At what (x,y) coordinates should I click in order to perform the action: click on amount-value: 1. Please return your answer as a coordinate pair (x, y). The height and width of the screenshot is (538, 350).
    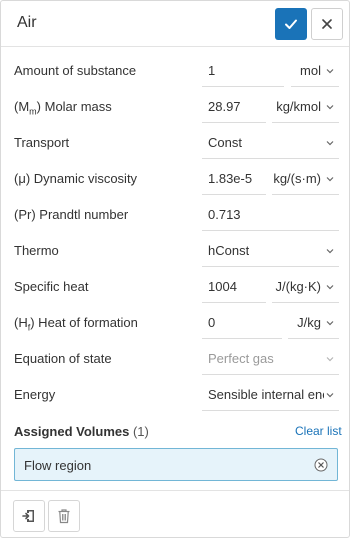
    Looking at the image, I should click on (212, 70).